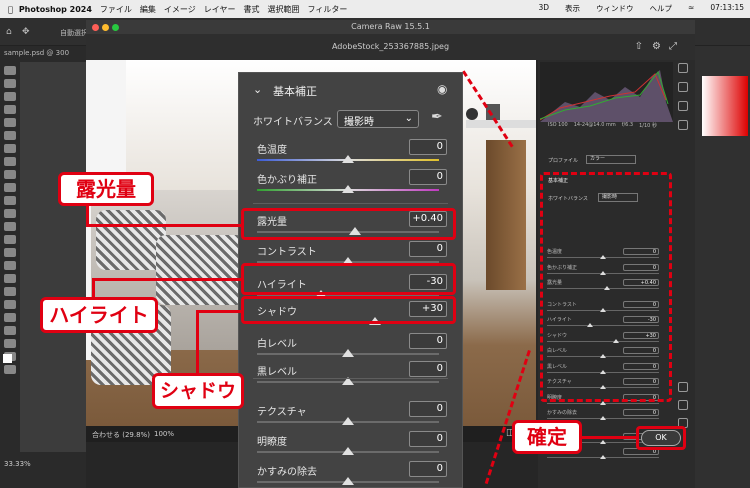  Describe the element at coordinates (17, 464) in the screenshot. I see `status-zoom: 33.33%` at that location.